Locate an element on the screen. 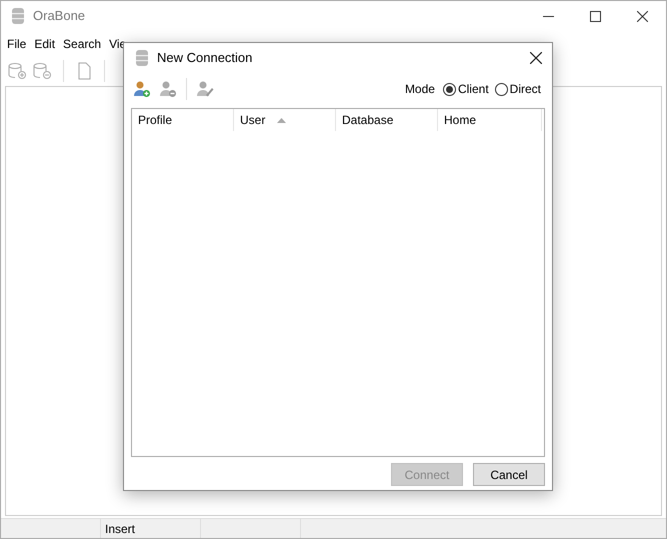  column-header: User is located at coordinates (285, 120).